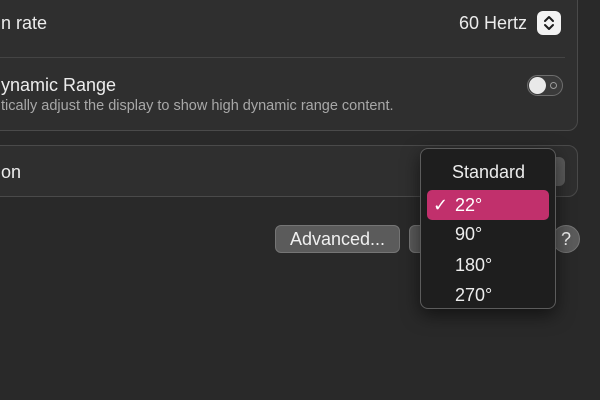 Image resolution: width=600 pixels, height=400 pixels. I want to click on menu-item-180: 180°, so click(488, 265).